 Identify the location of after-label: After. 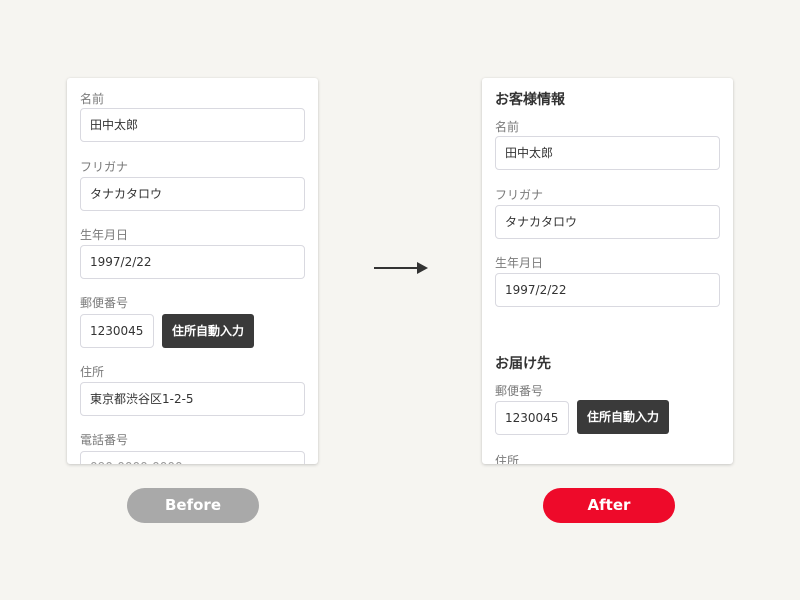
(609, 505).